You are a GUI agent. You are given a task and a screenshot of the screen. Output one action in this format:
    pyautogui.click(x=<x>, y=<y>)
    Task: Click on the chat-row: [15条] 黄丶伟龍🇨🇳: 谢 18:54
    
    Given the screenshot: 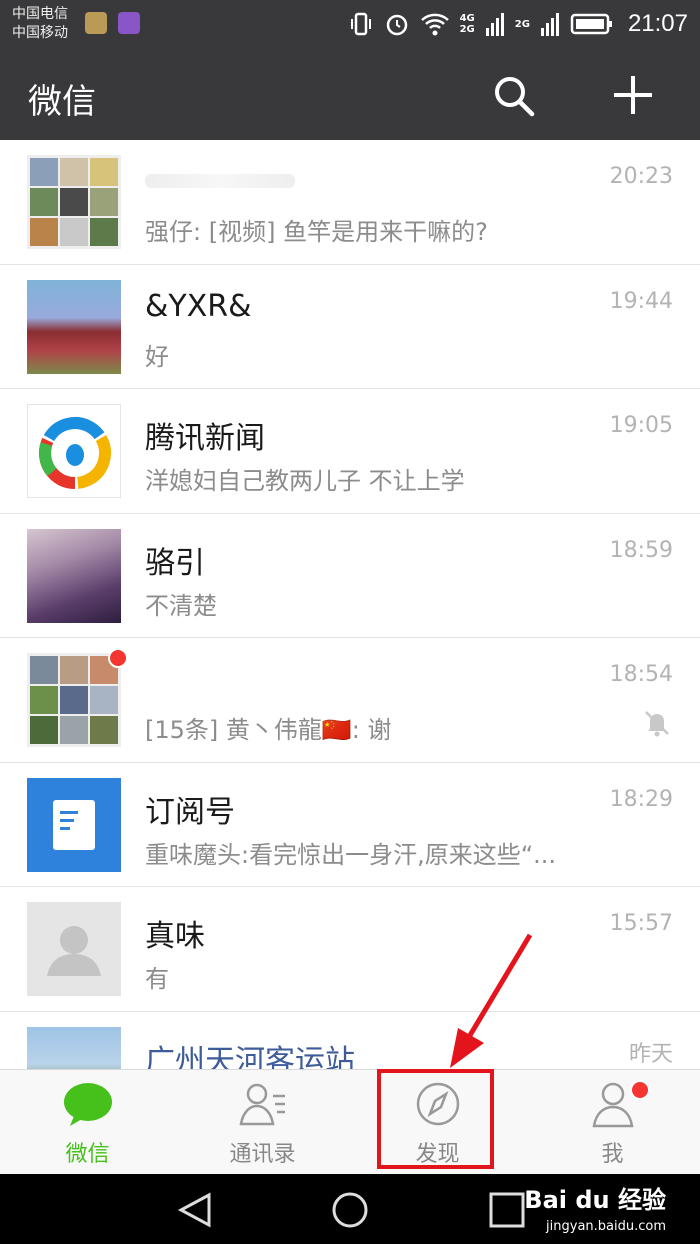 What is the action you would take?
    pyautogui.click(x=350, y=700)
    